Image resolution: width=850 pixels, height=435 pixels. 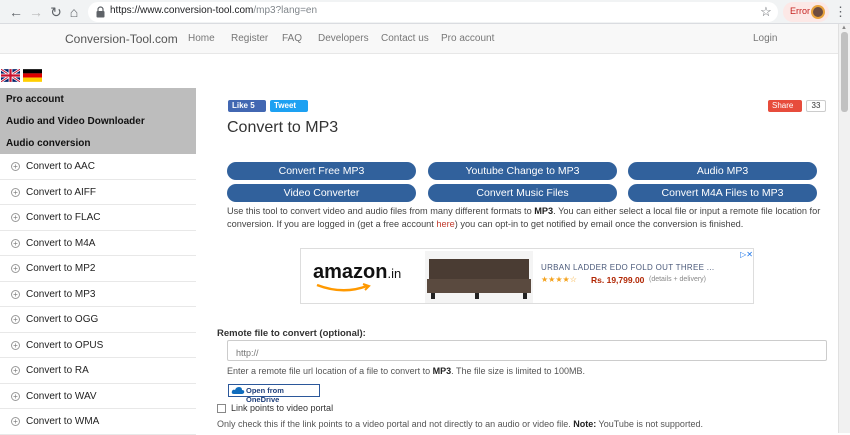 What do you see at coordinates (840, 12) in the screenshot?
I see `more-menu-icon: ⋮` at bounding box center [840, 12].